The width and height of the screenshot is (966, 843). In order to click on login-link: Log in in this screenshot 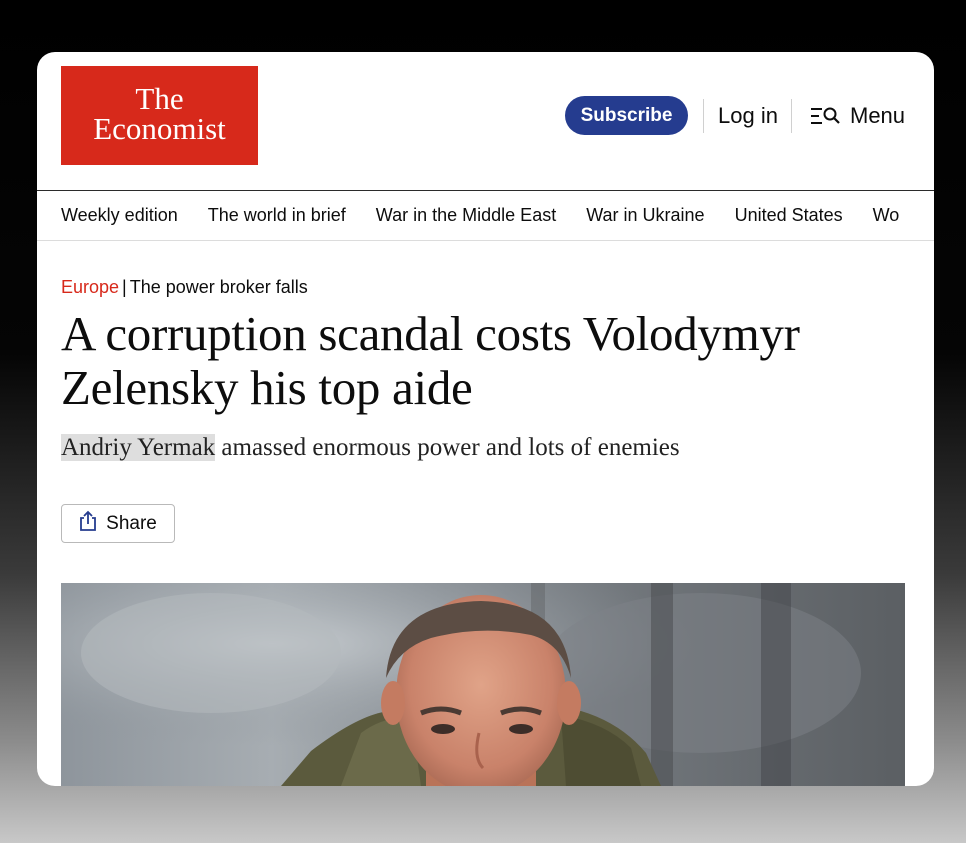, I will do `click(748, 116)`.